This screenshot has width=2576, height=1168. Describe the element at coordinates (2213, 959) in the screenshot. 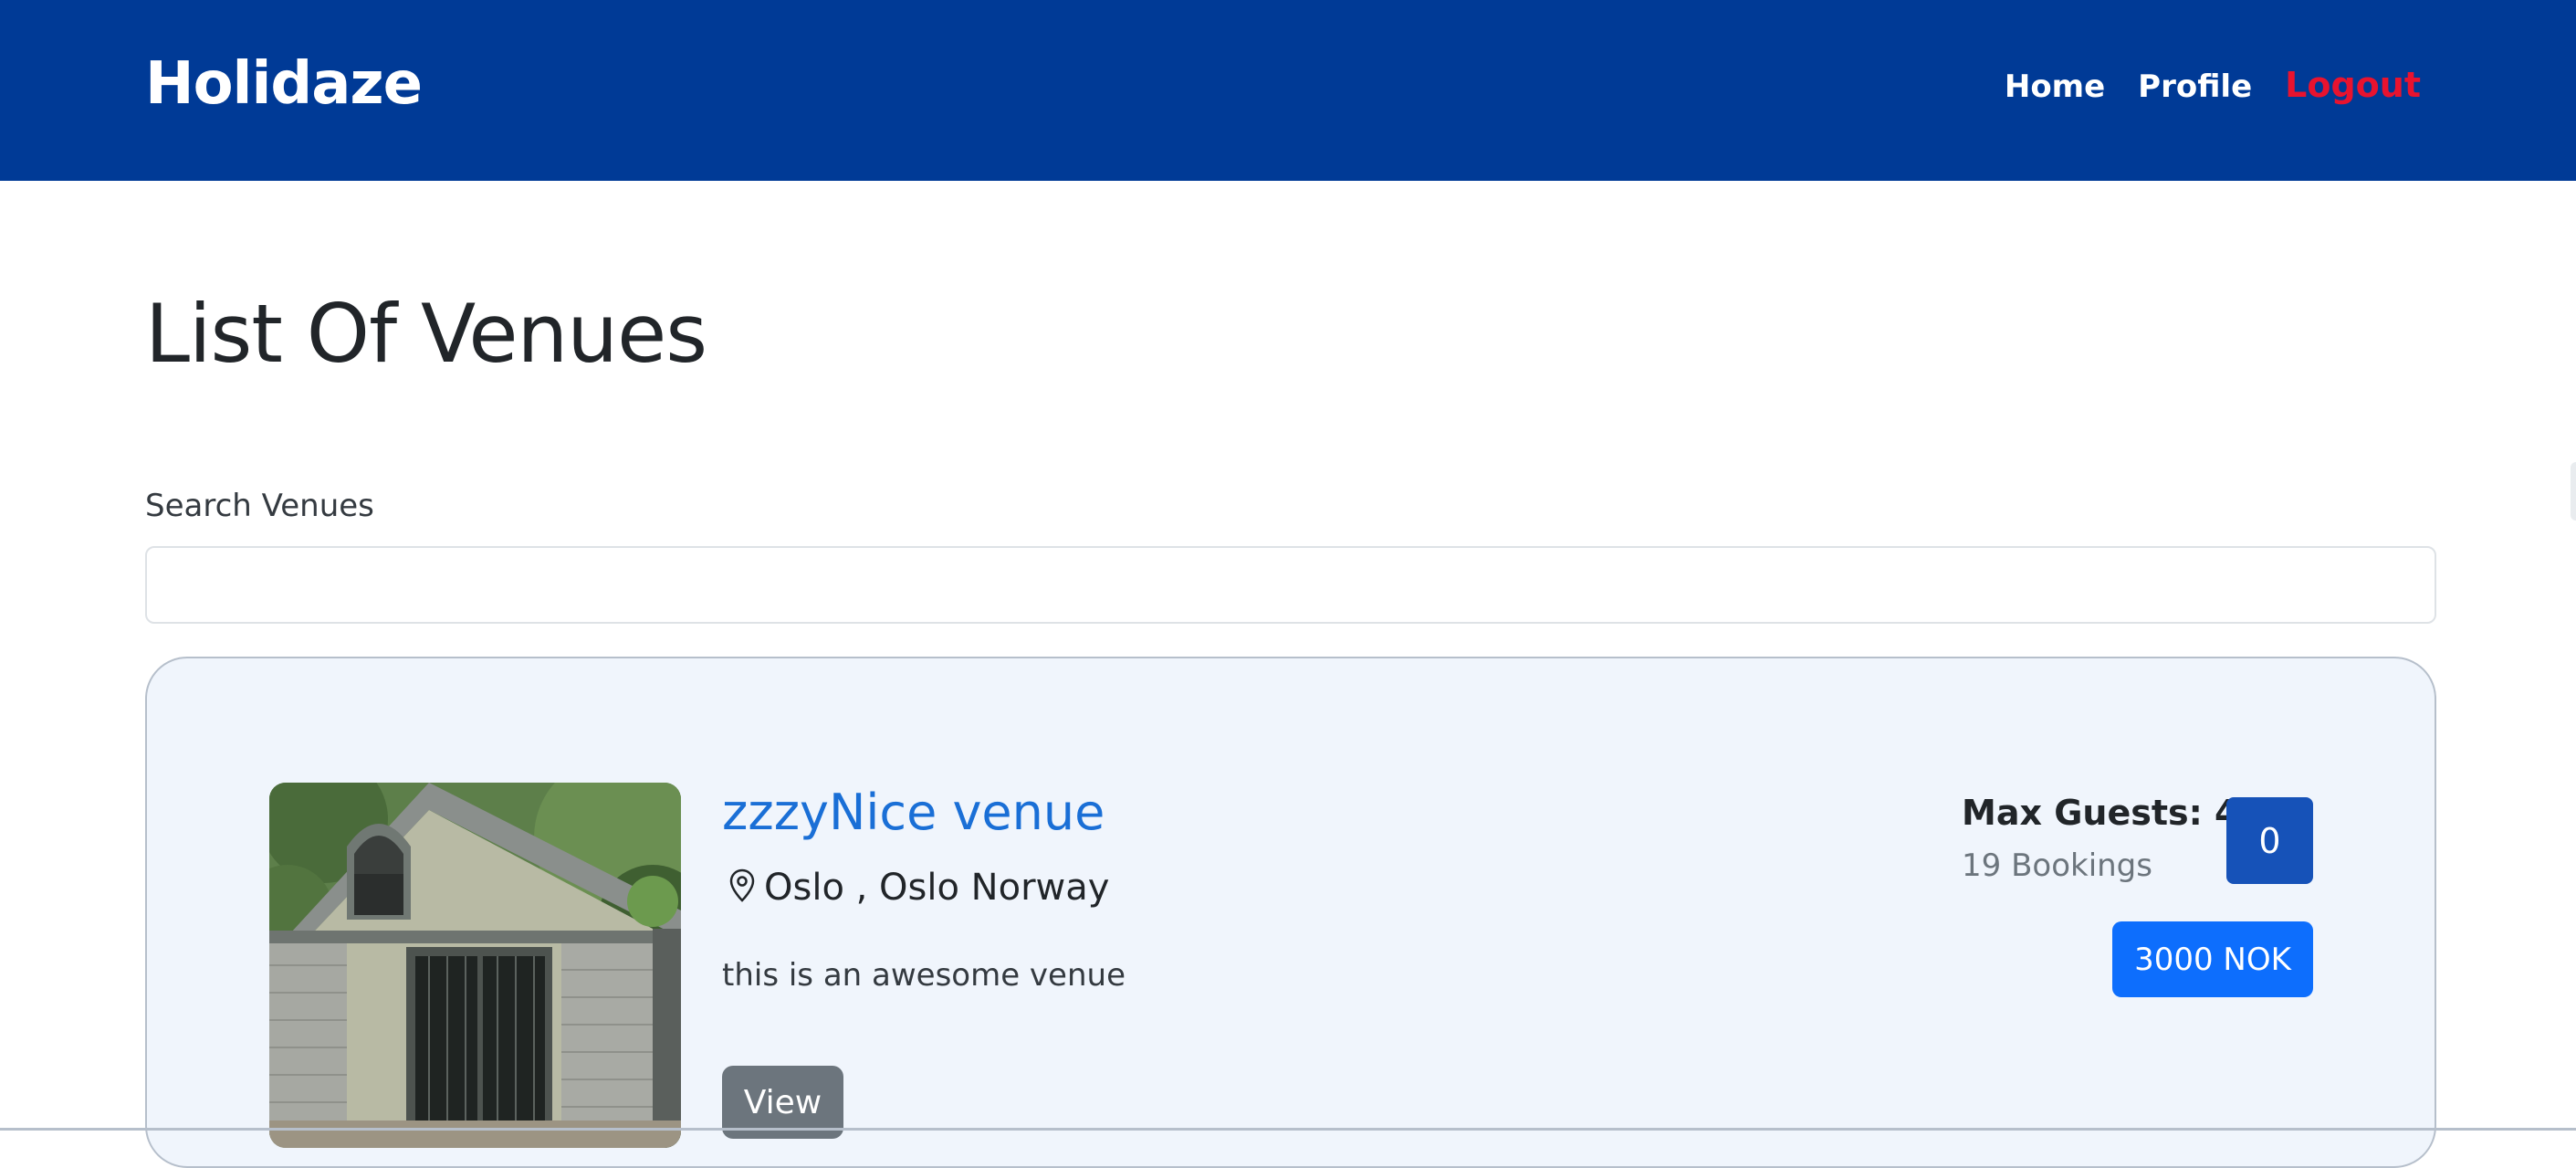

I see `price-badge: 3000 NOK` at that location.